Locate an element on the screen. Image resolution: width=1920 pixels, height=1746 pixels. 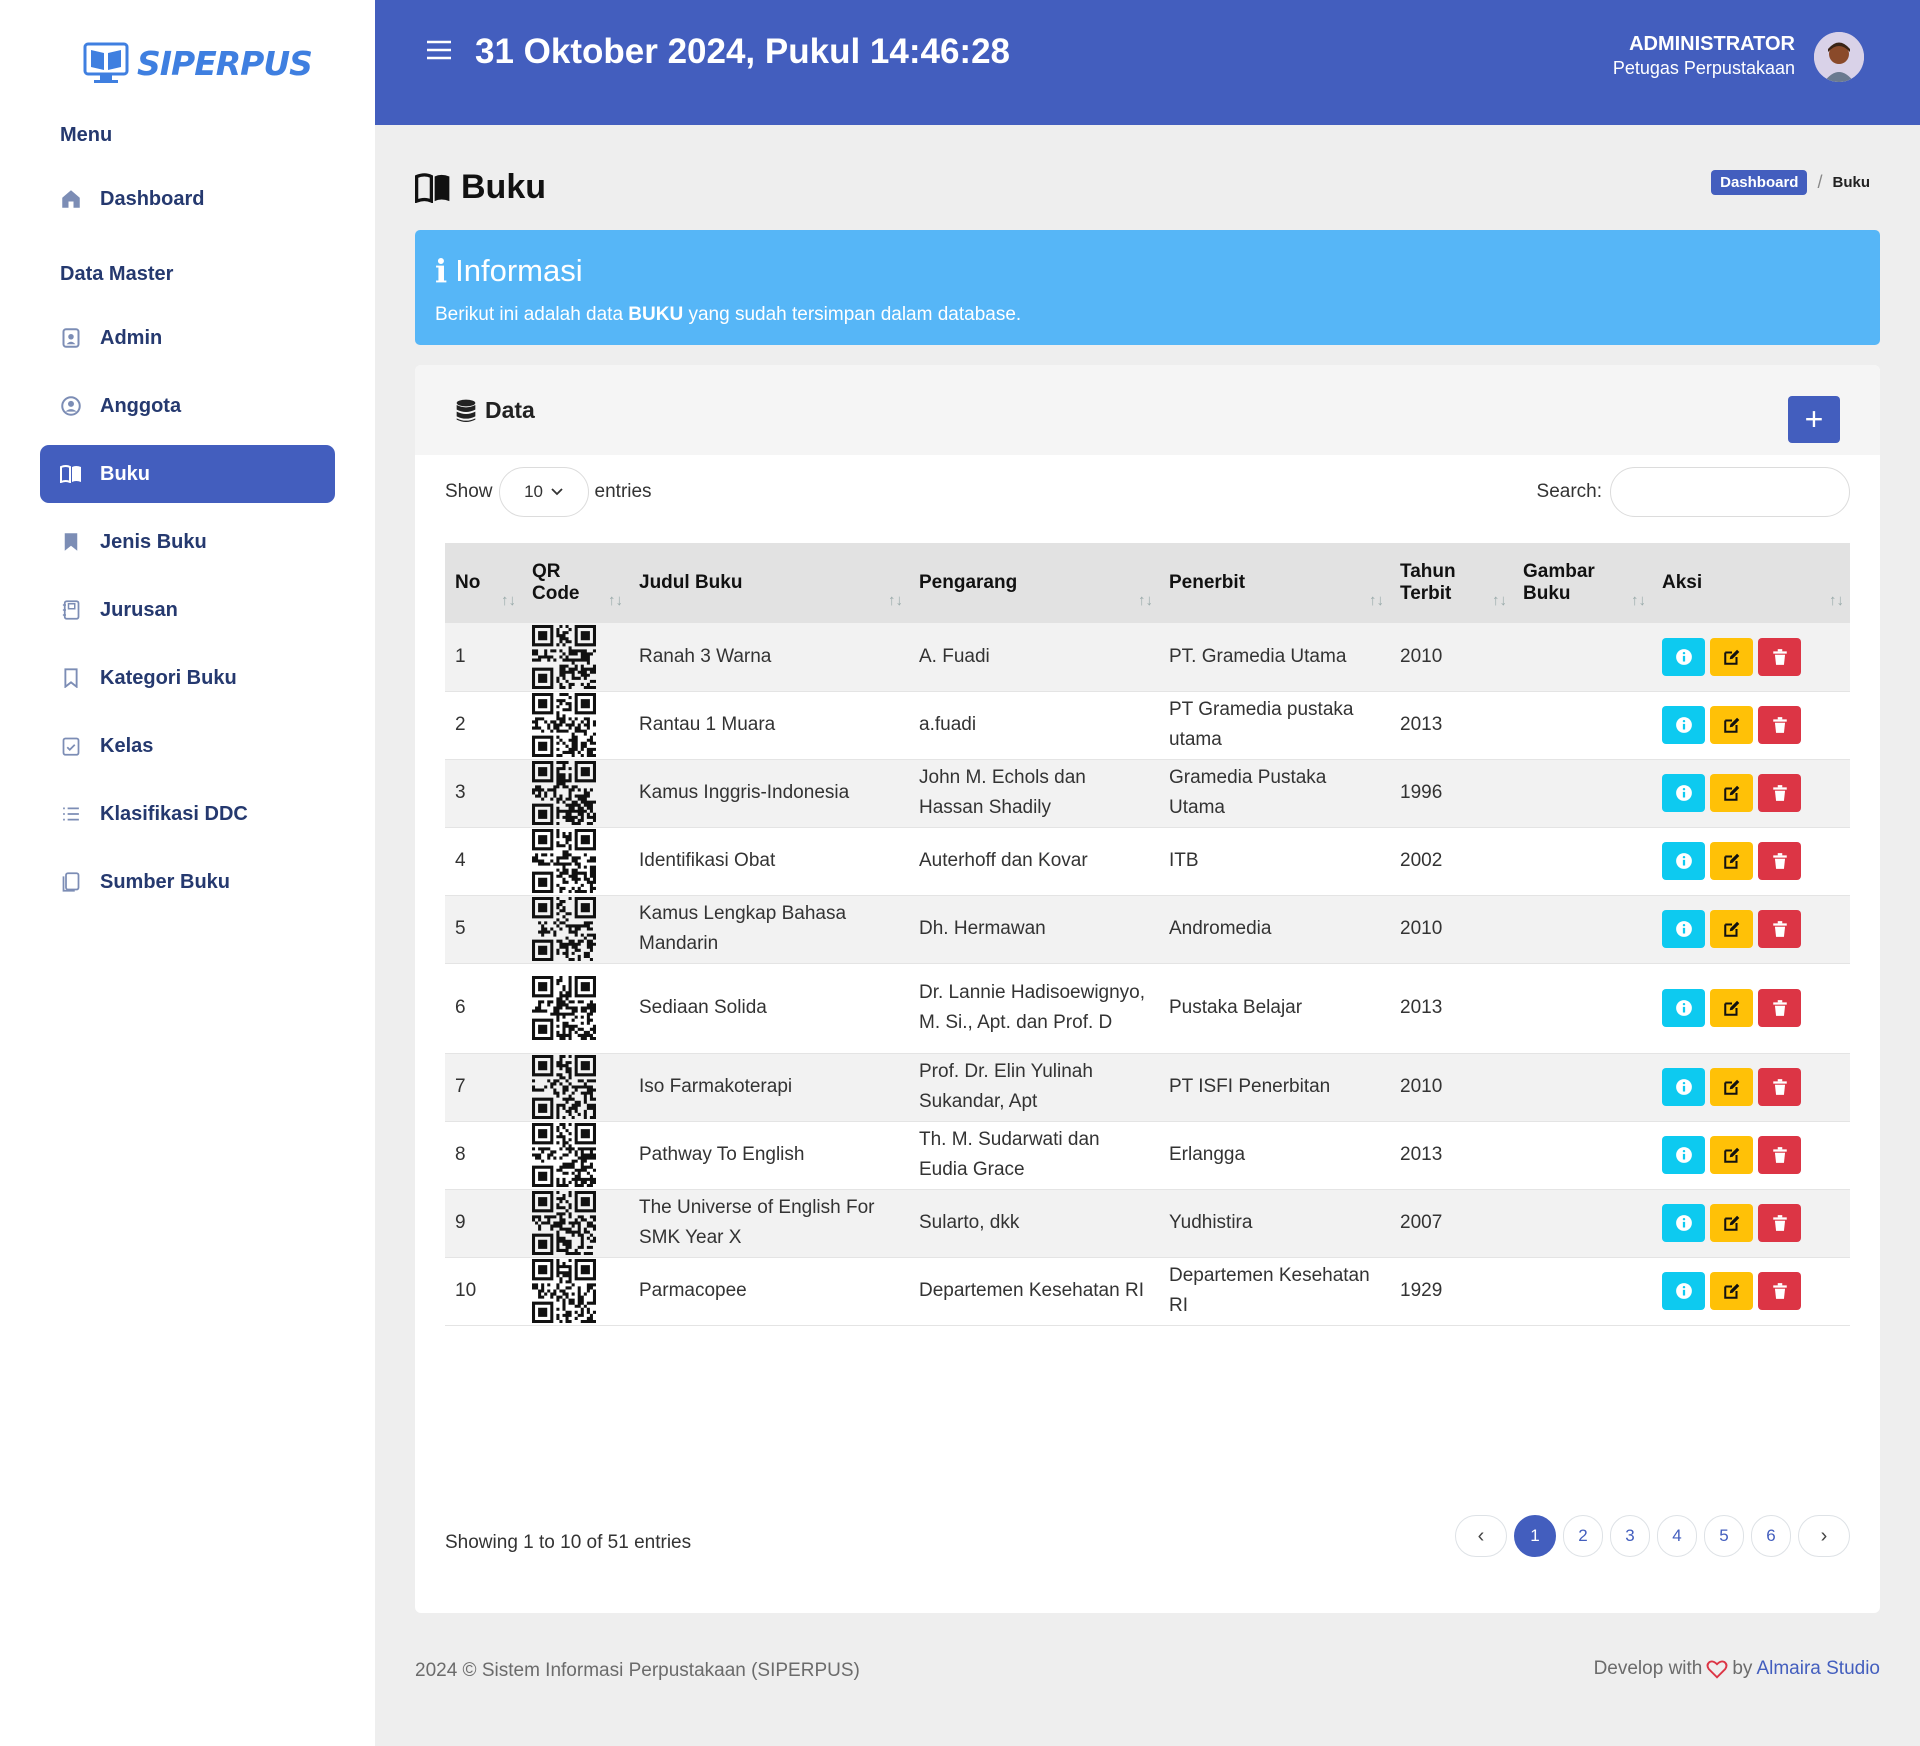
cell-no: 2 is located at coordinates (483, 725).